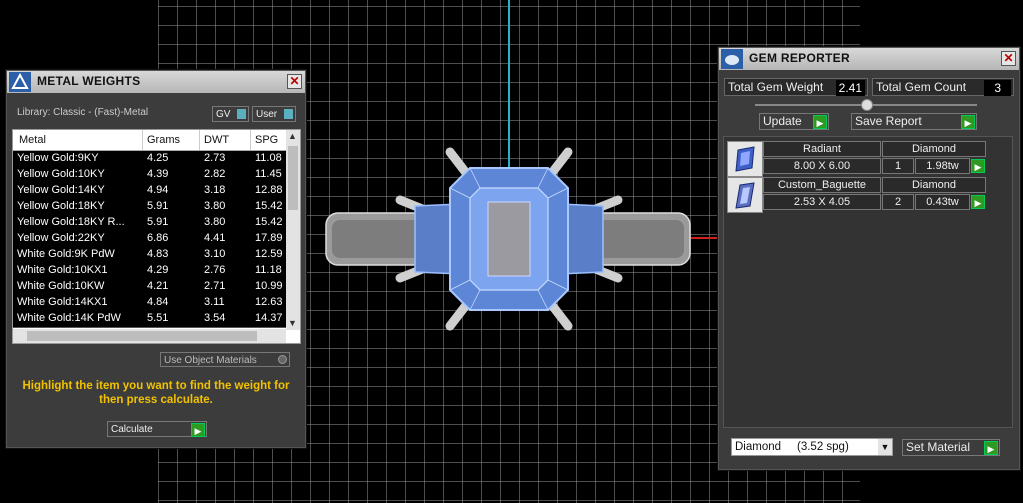  Describe the element at coordinates (822, 166) in the screenshot. I see `gem-size: 8.00 X 6.00` at that location.